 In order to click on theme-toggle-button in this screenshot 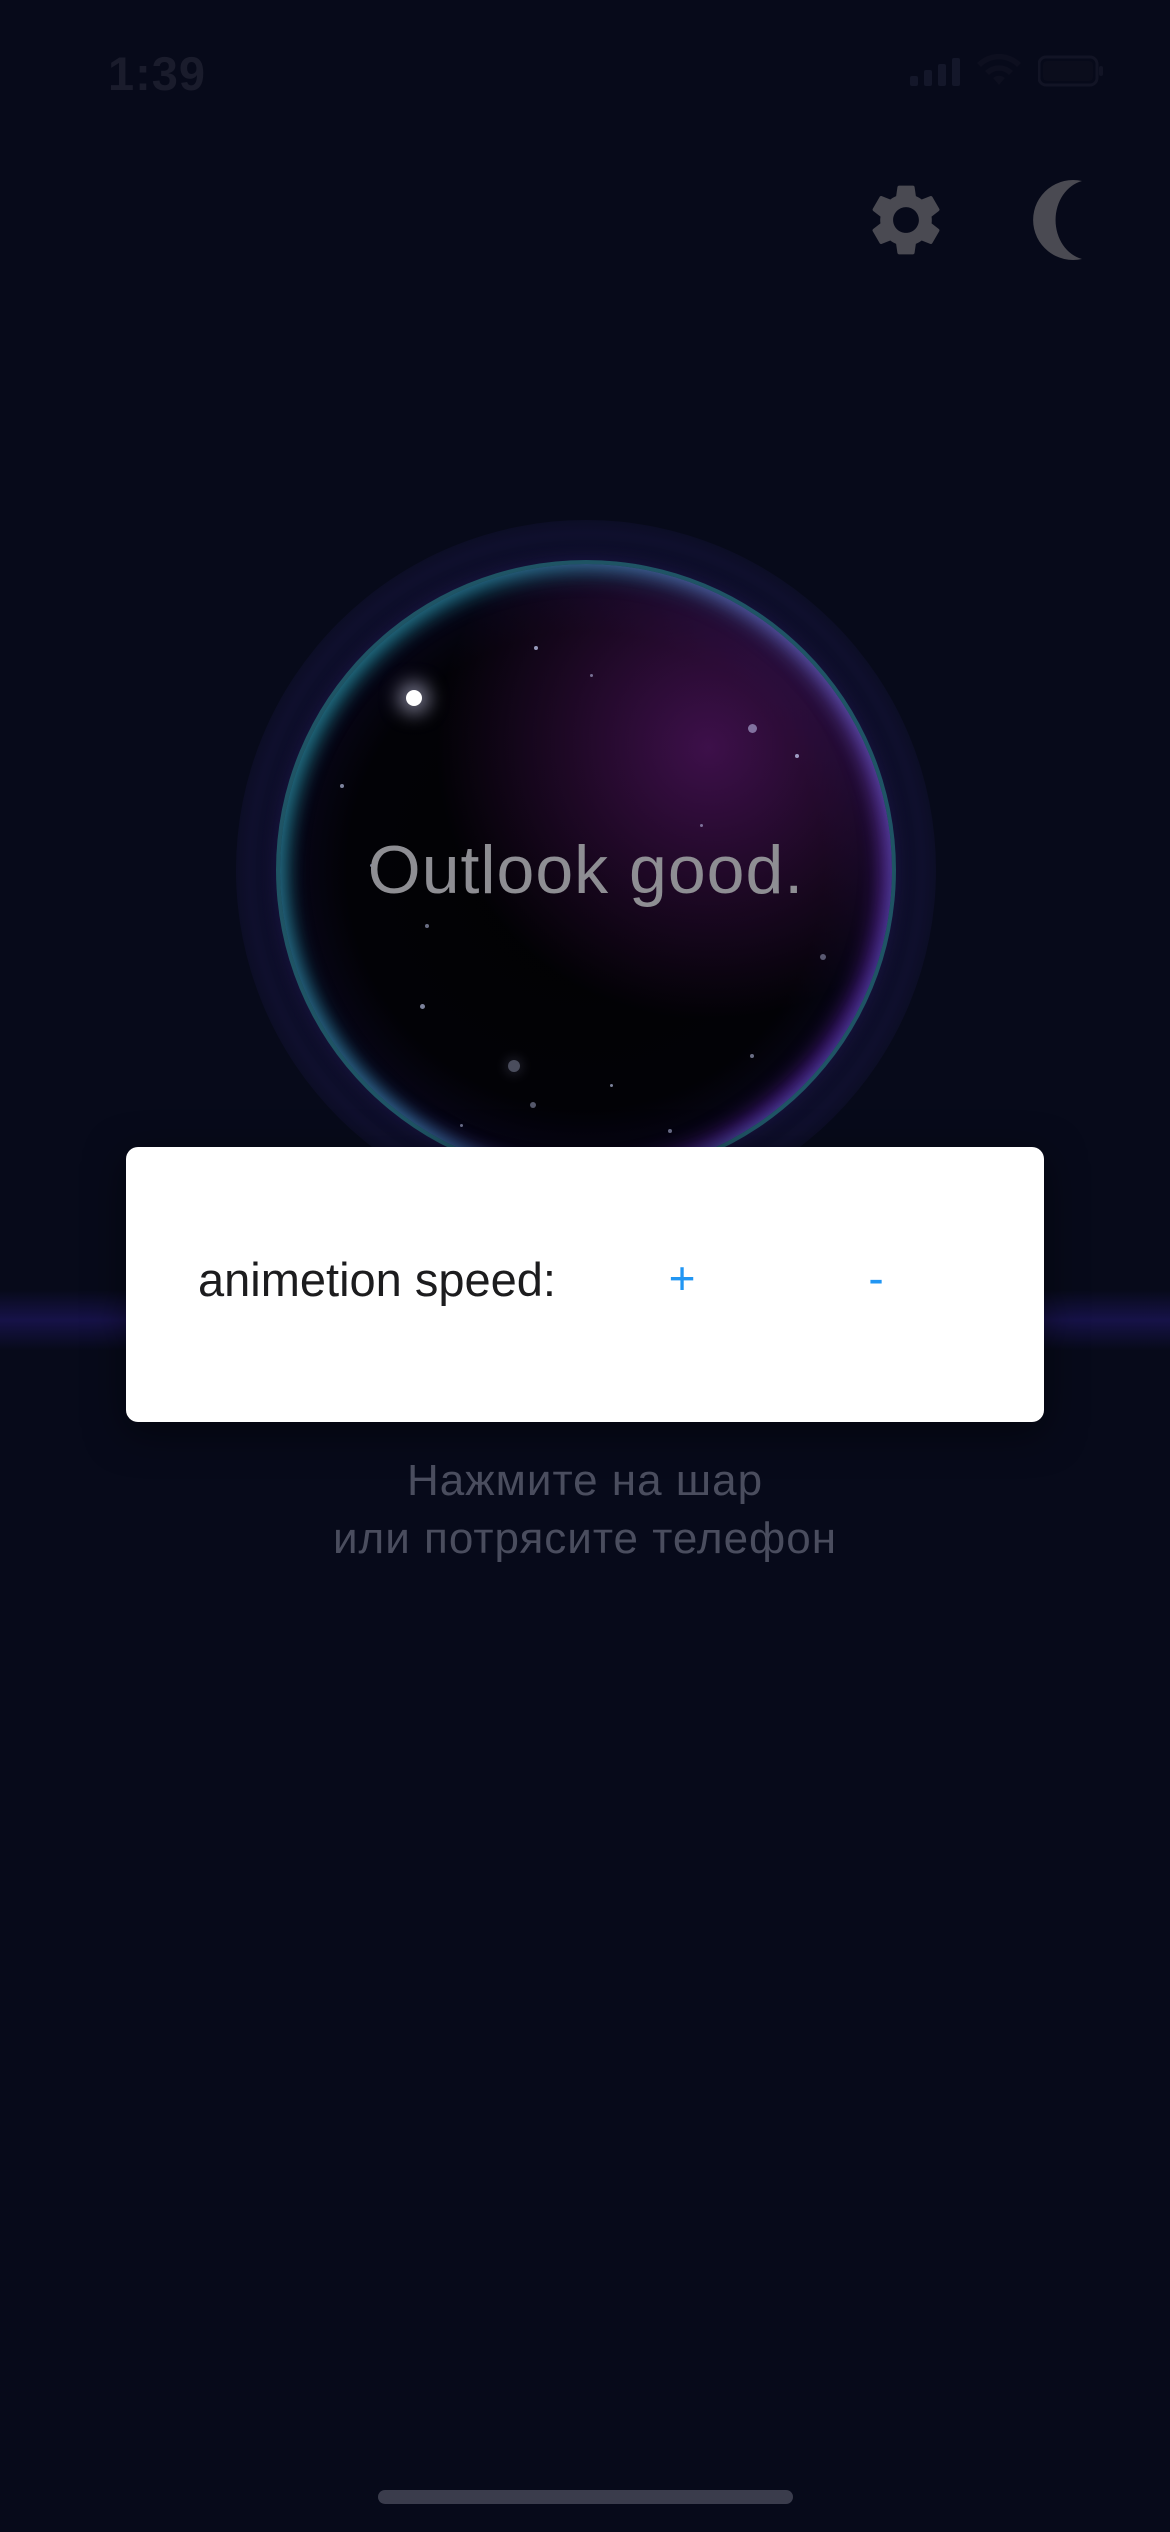, I will do `click(1062, 220)`.